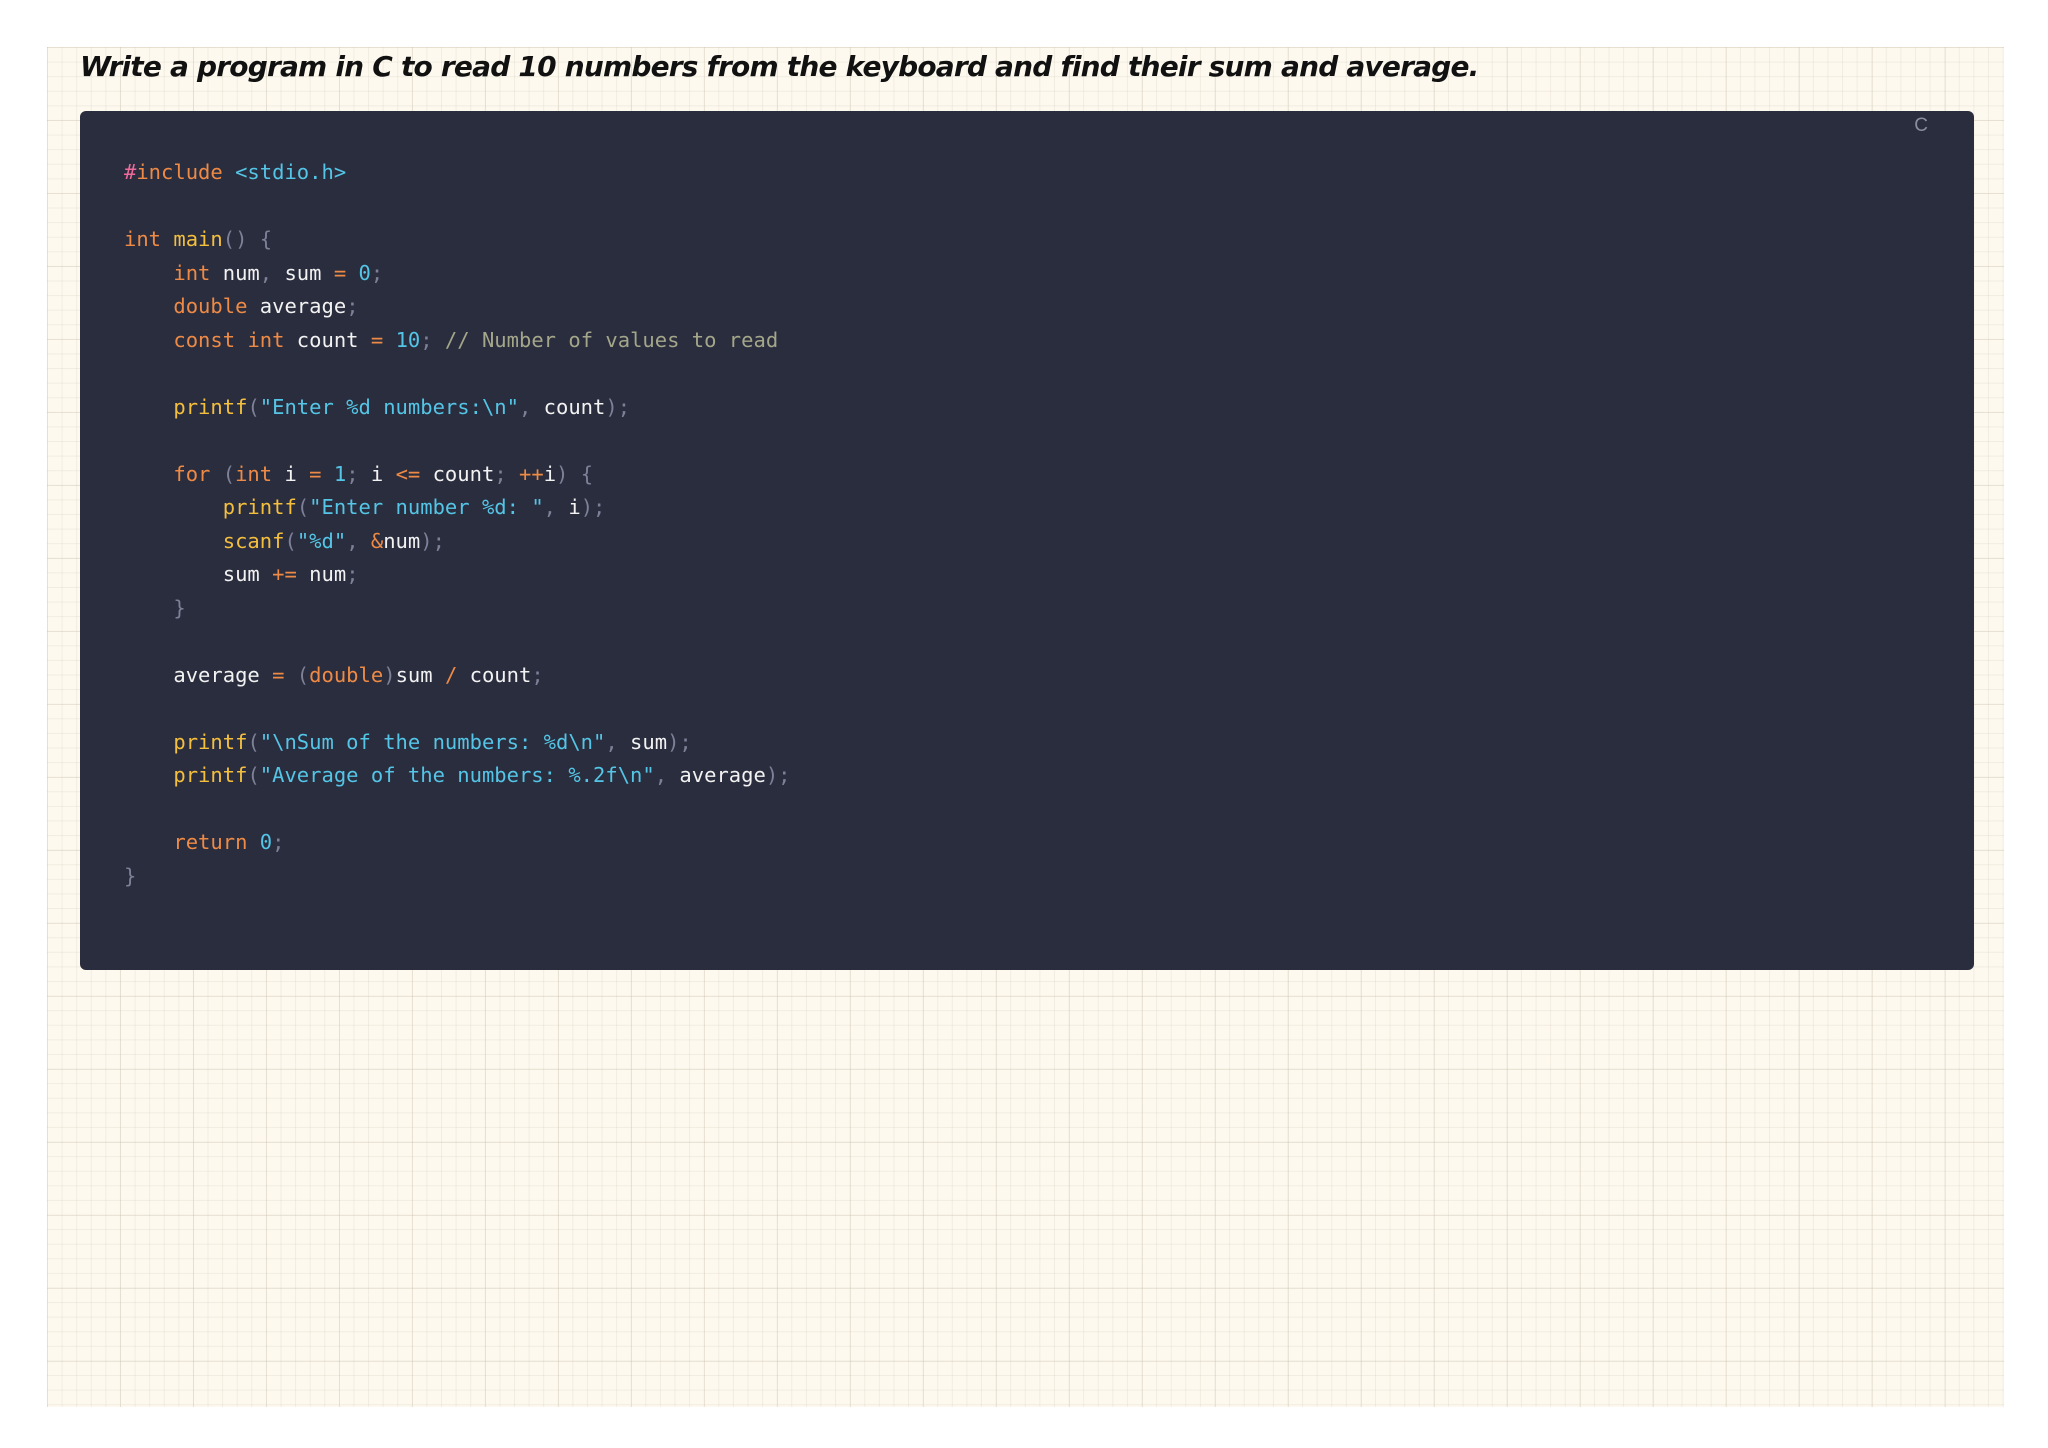 The height and width of the screenshot is (1448, 2048). I want to click on code-token: "Average of the numbers: %.2f\n", so click(457, 775).